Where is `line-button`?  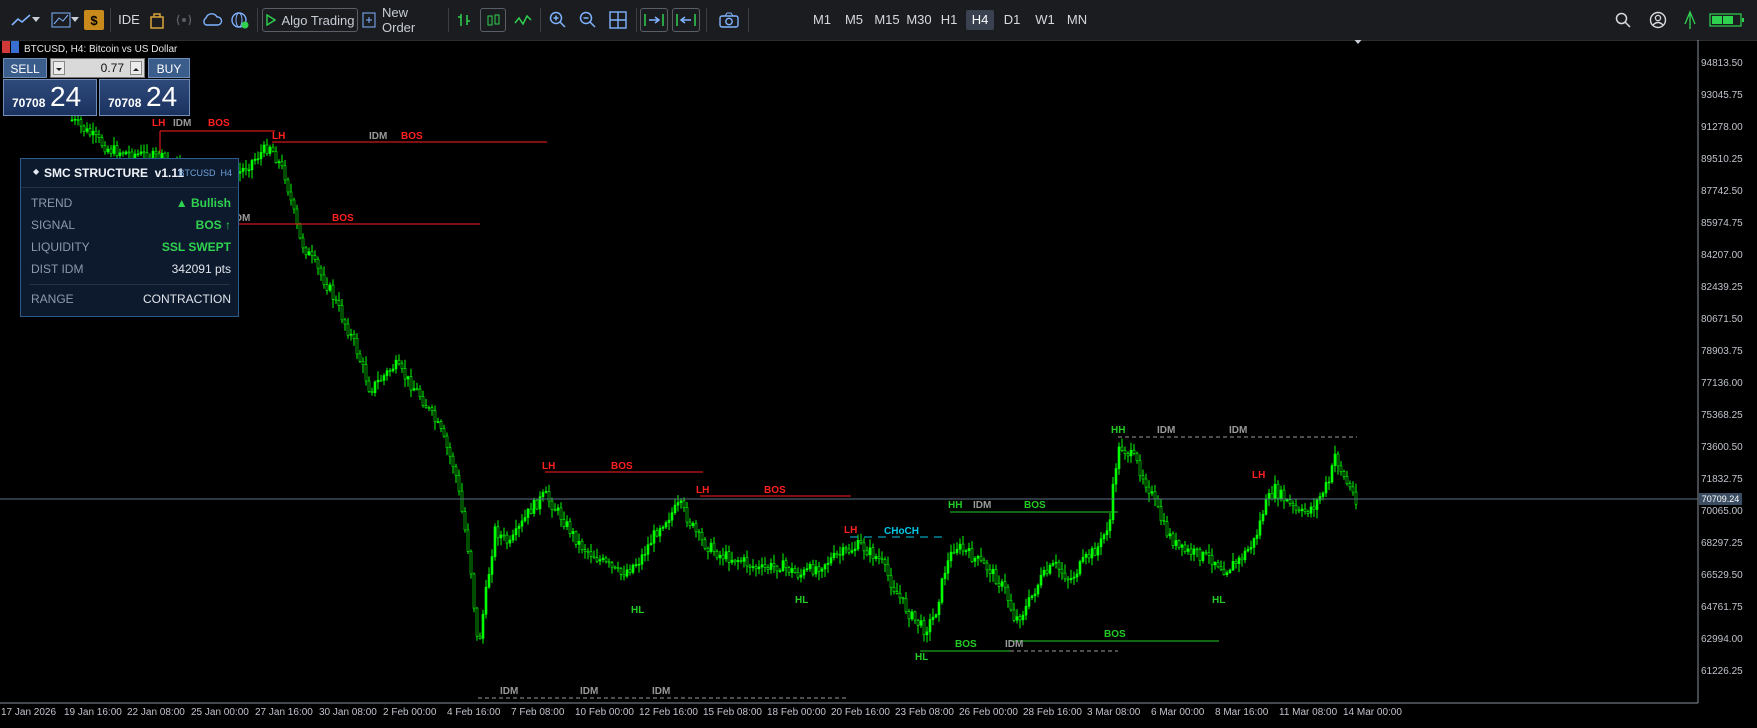
line-button is located at coordinates (523, 20).